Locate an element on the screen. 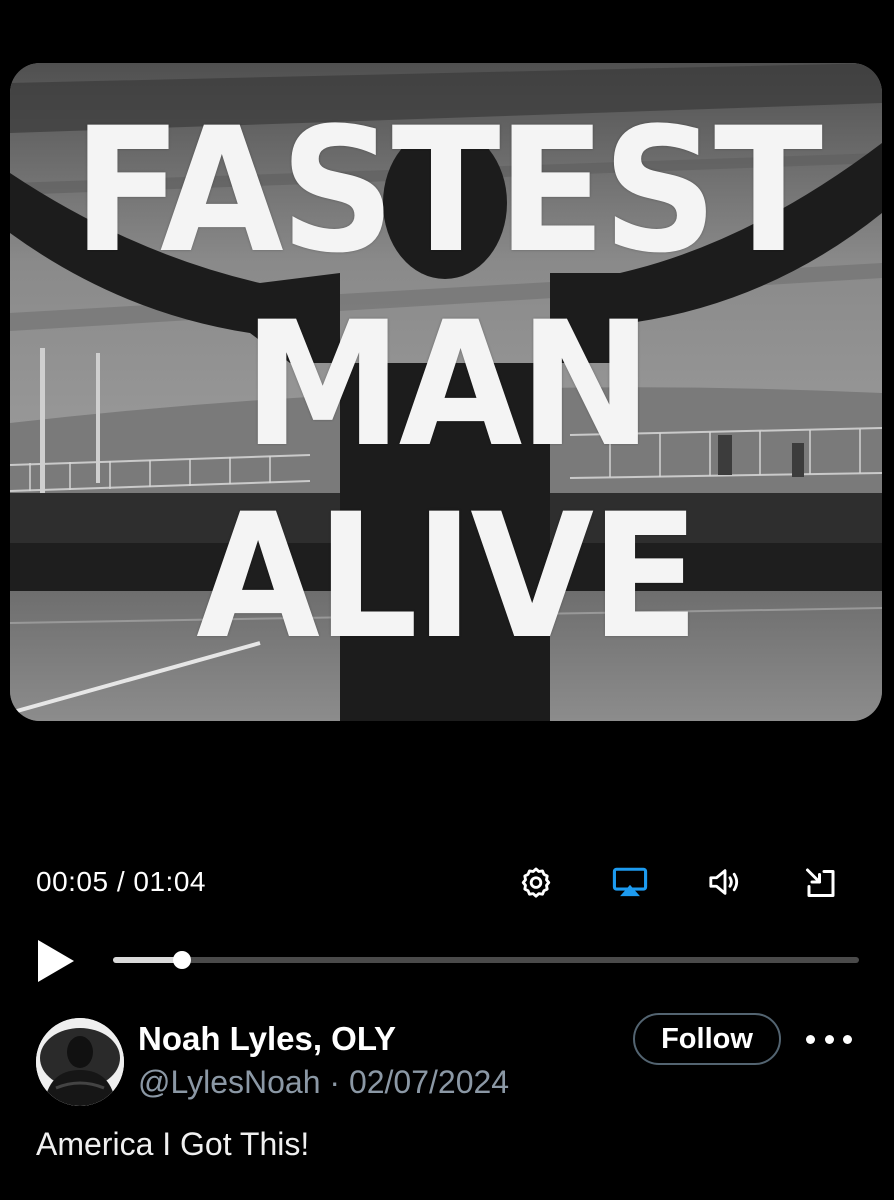 This screenshot has height=1200, width=894. avatar is located at coordinates (80, 1062).